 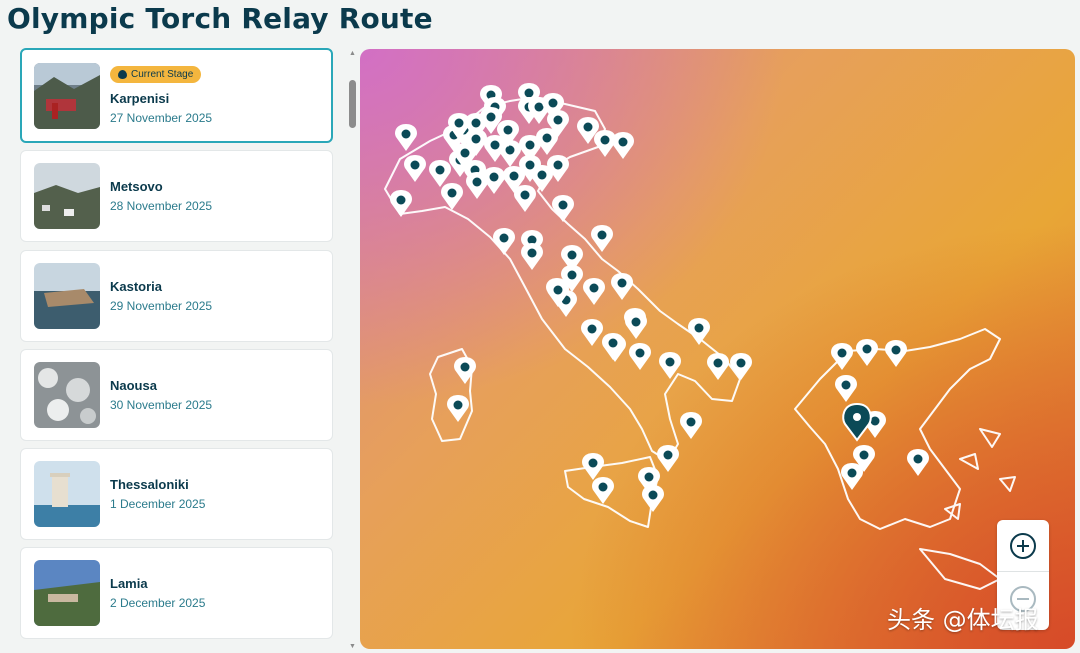 I want to click on flame-pin-icon, so click(x=857, y=417).